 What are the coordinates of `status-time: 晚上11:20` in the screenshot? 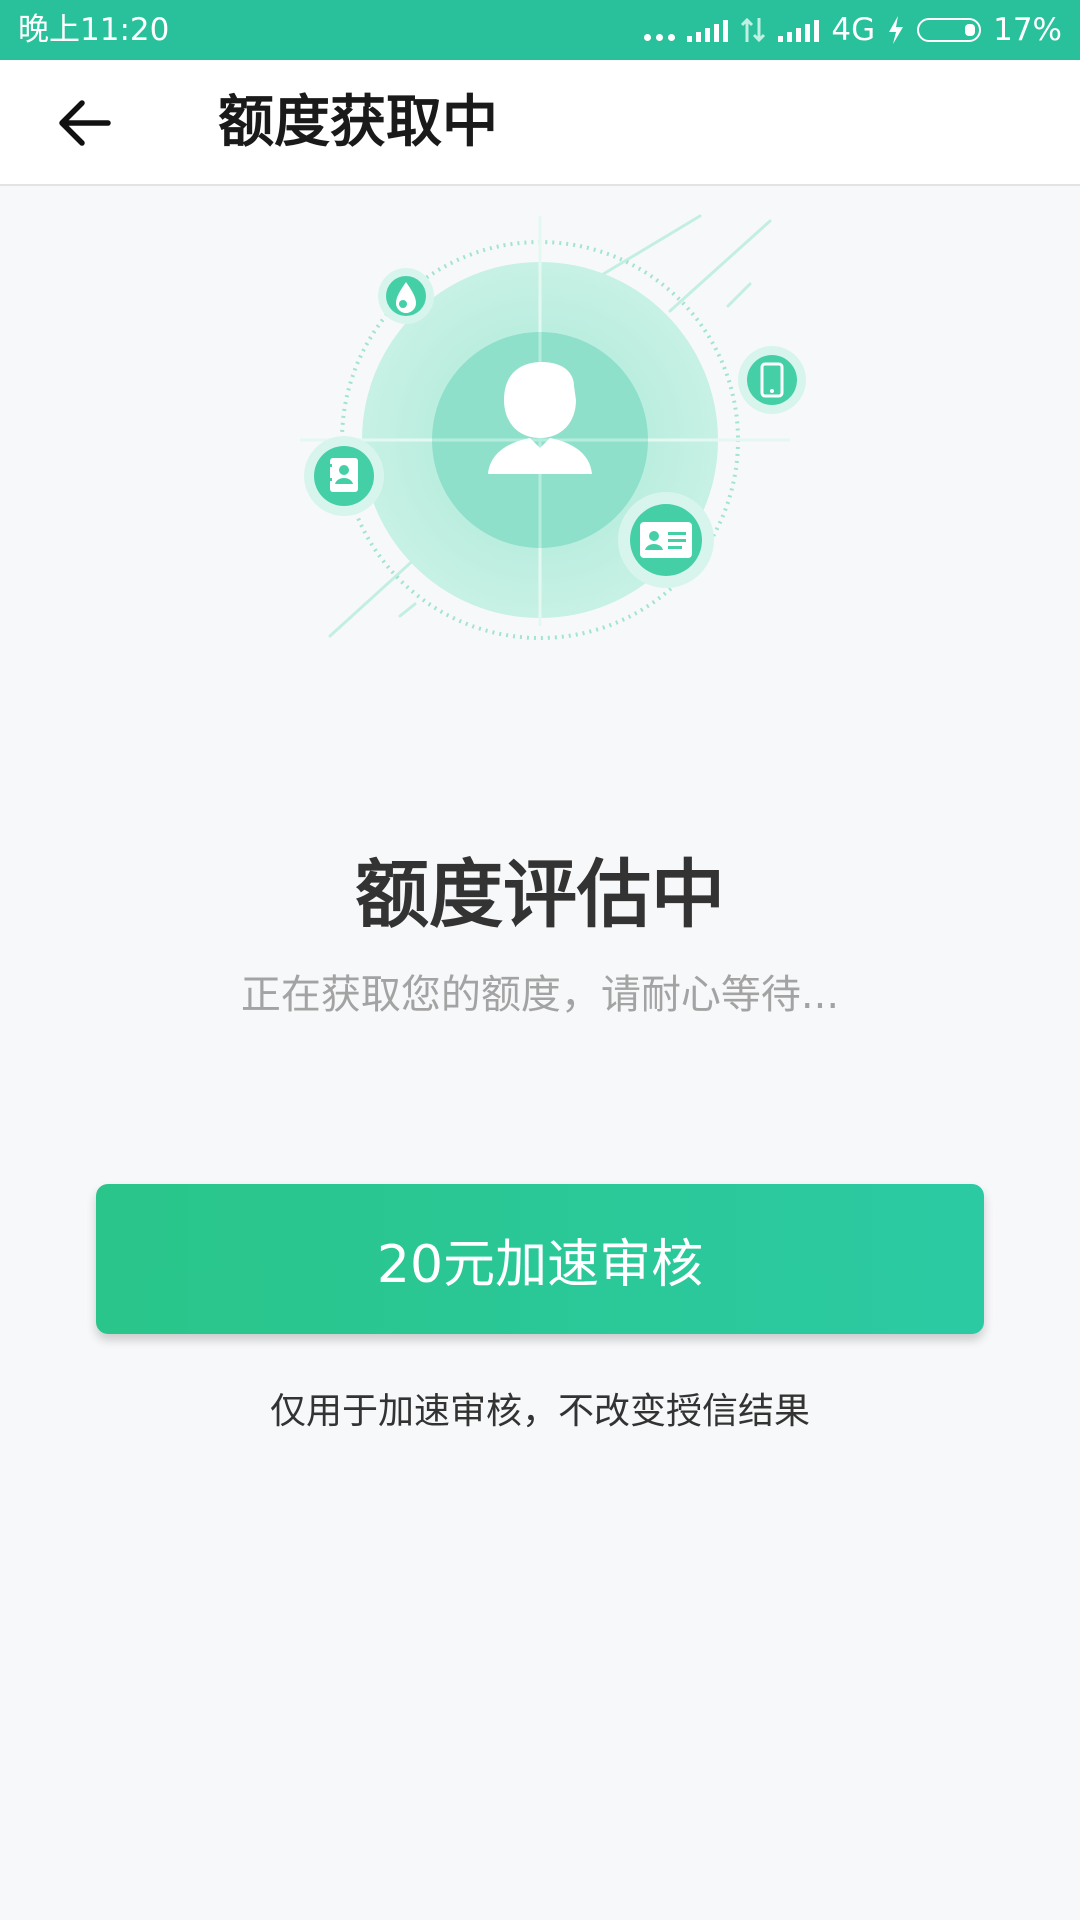 It's located at (94, 30).